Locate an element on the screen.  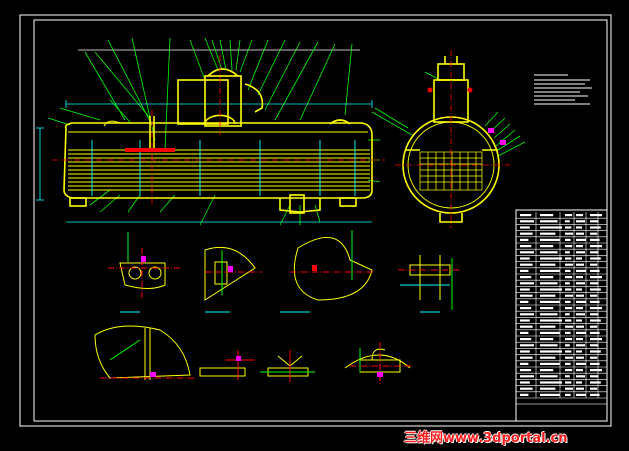
parts-table is located at coordinates (561, 315).